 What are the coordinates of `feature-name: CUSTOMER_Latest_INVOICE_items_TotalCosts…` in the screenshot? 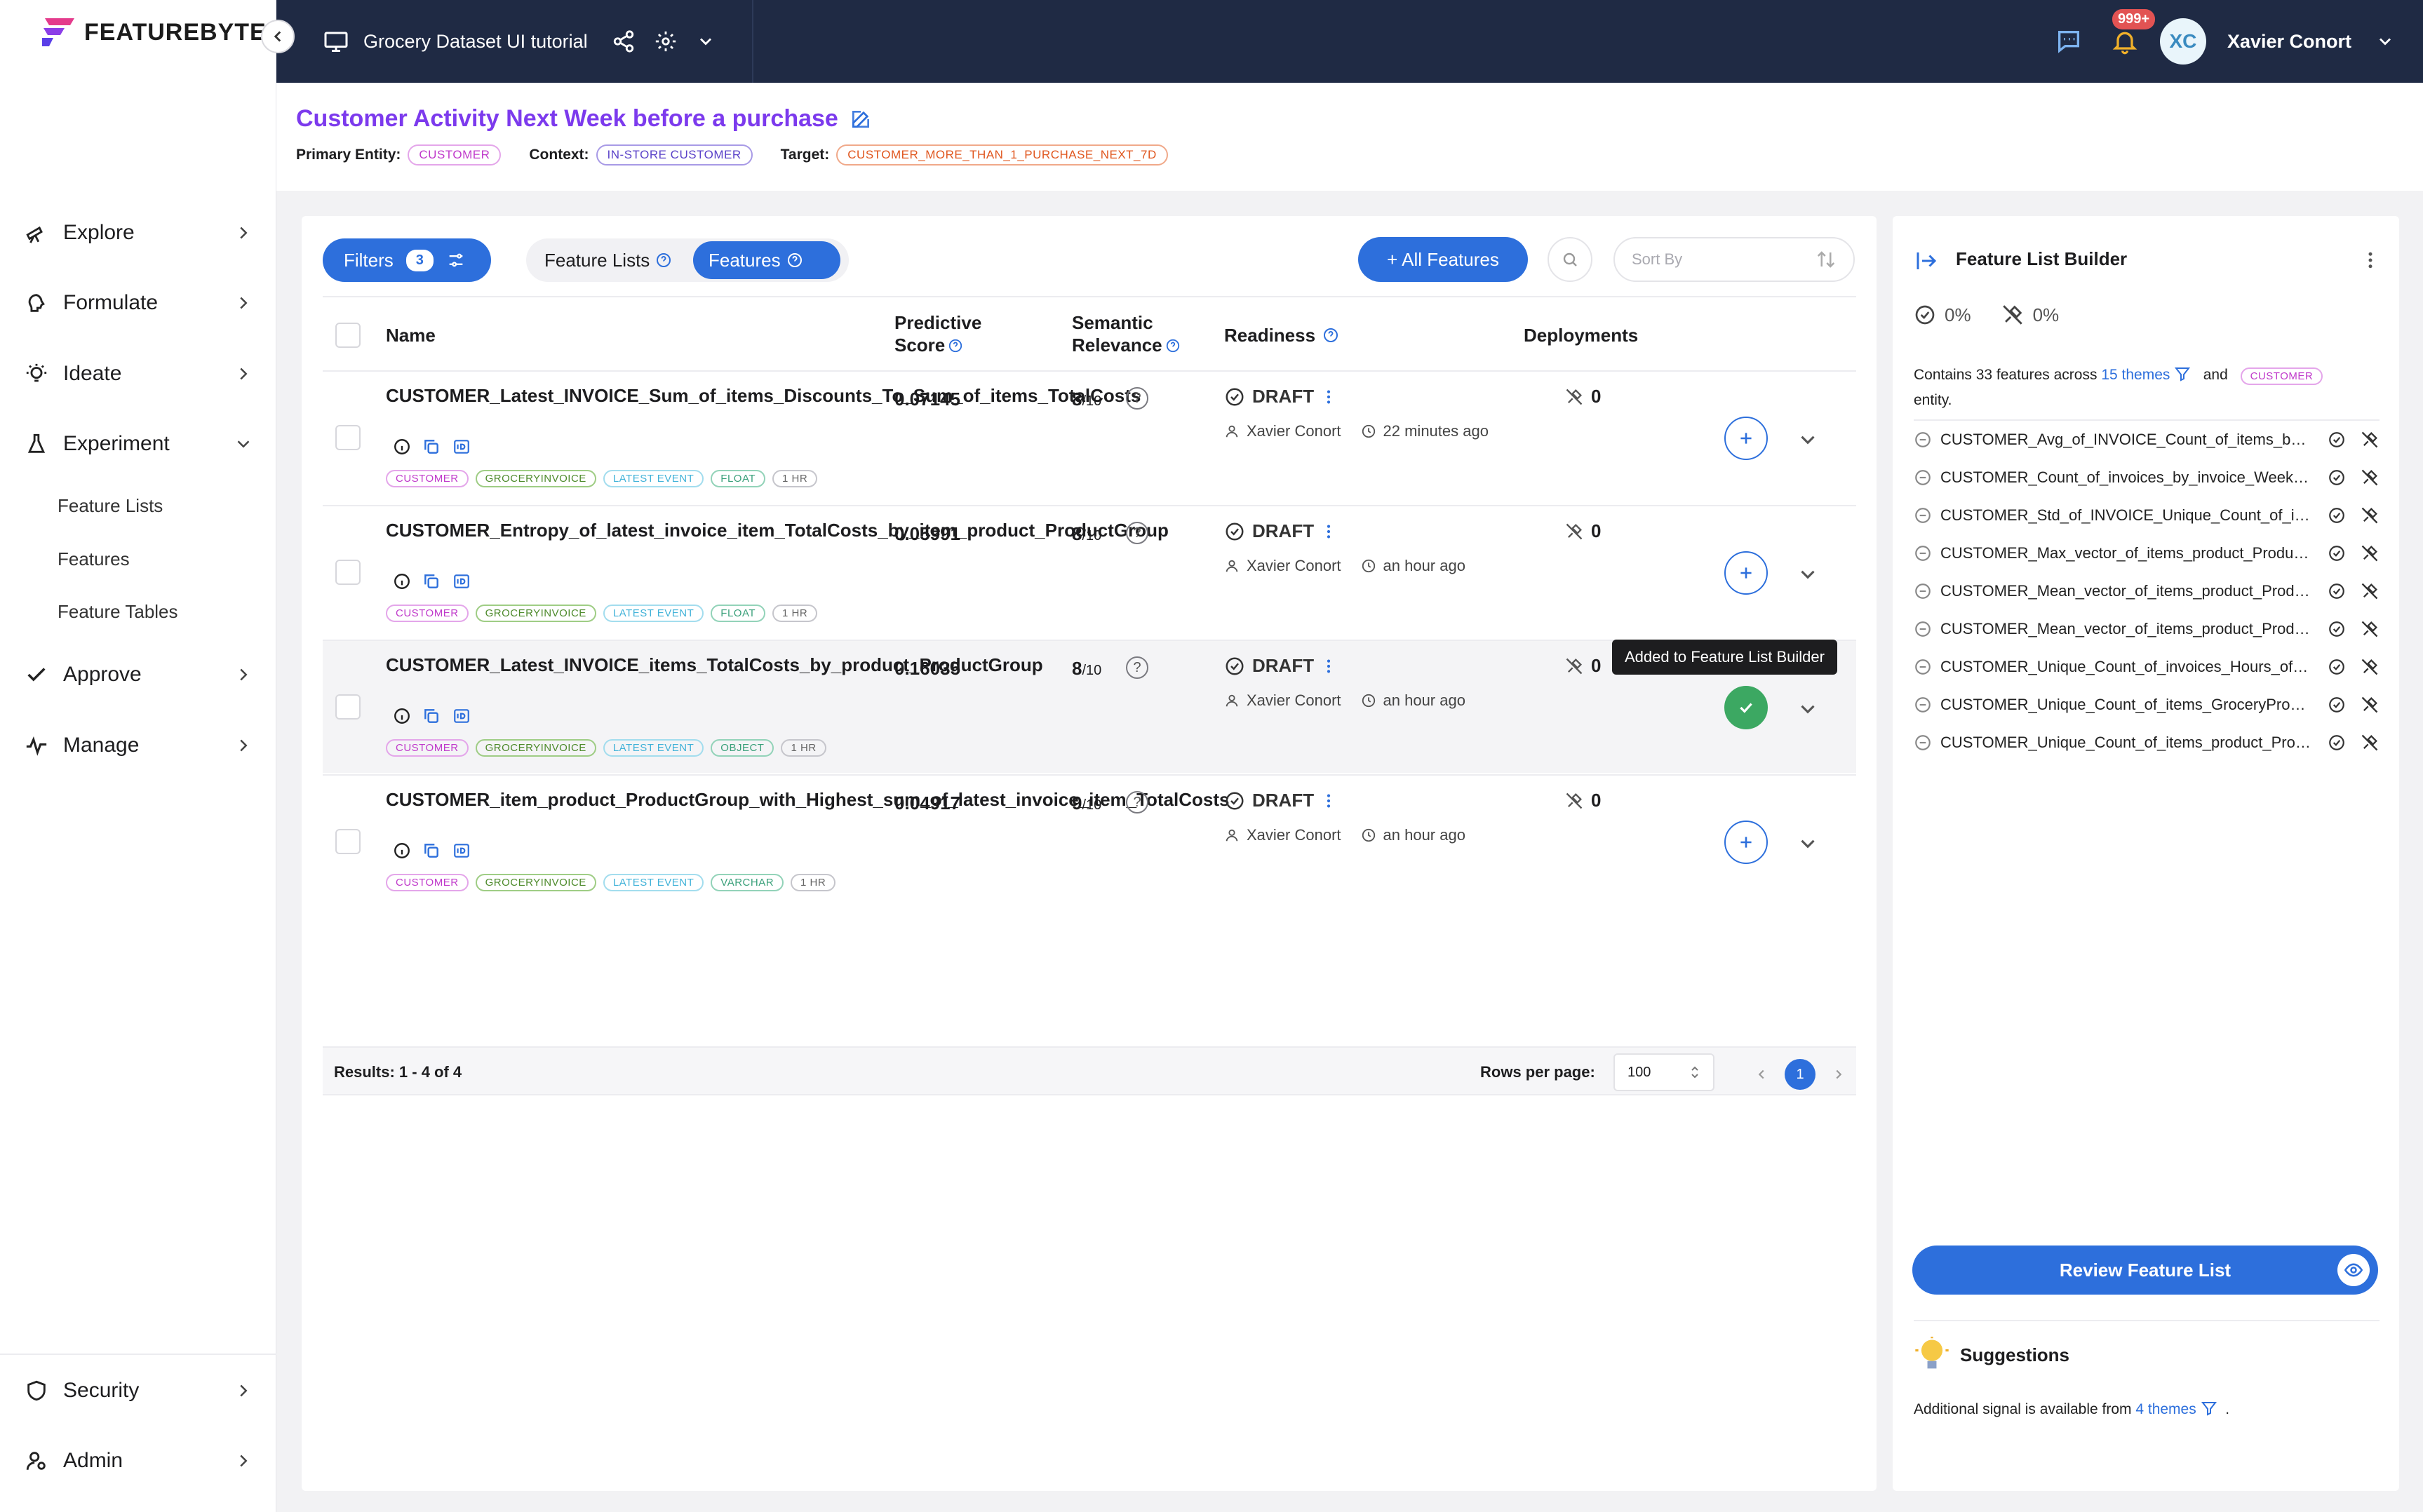 It's located at (715, 665).